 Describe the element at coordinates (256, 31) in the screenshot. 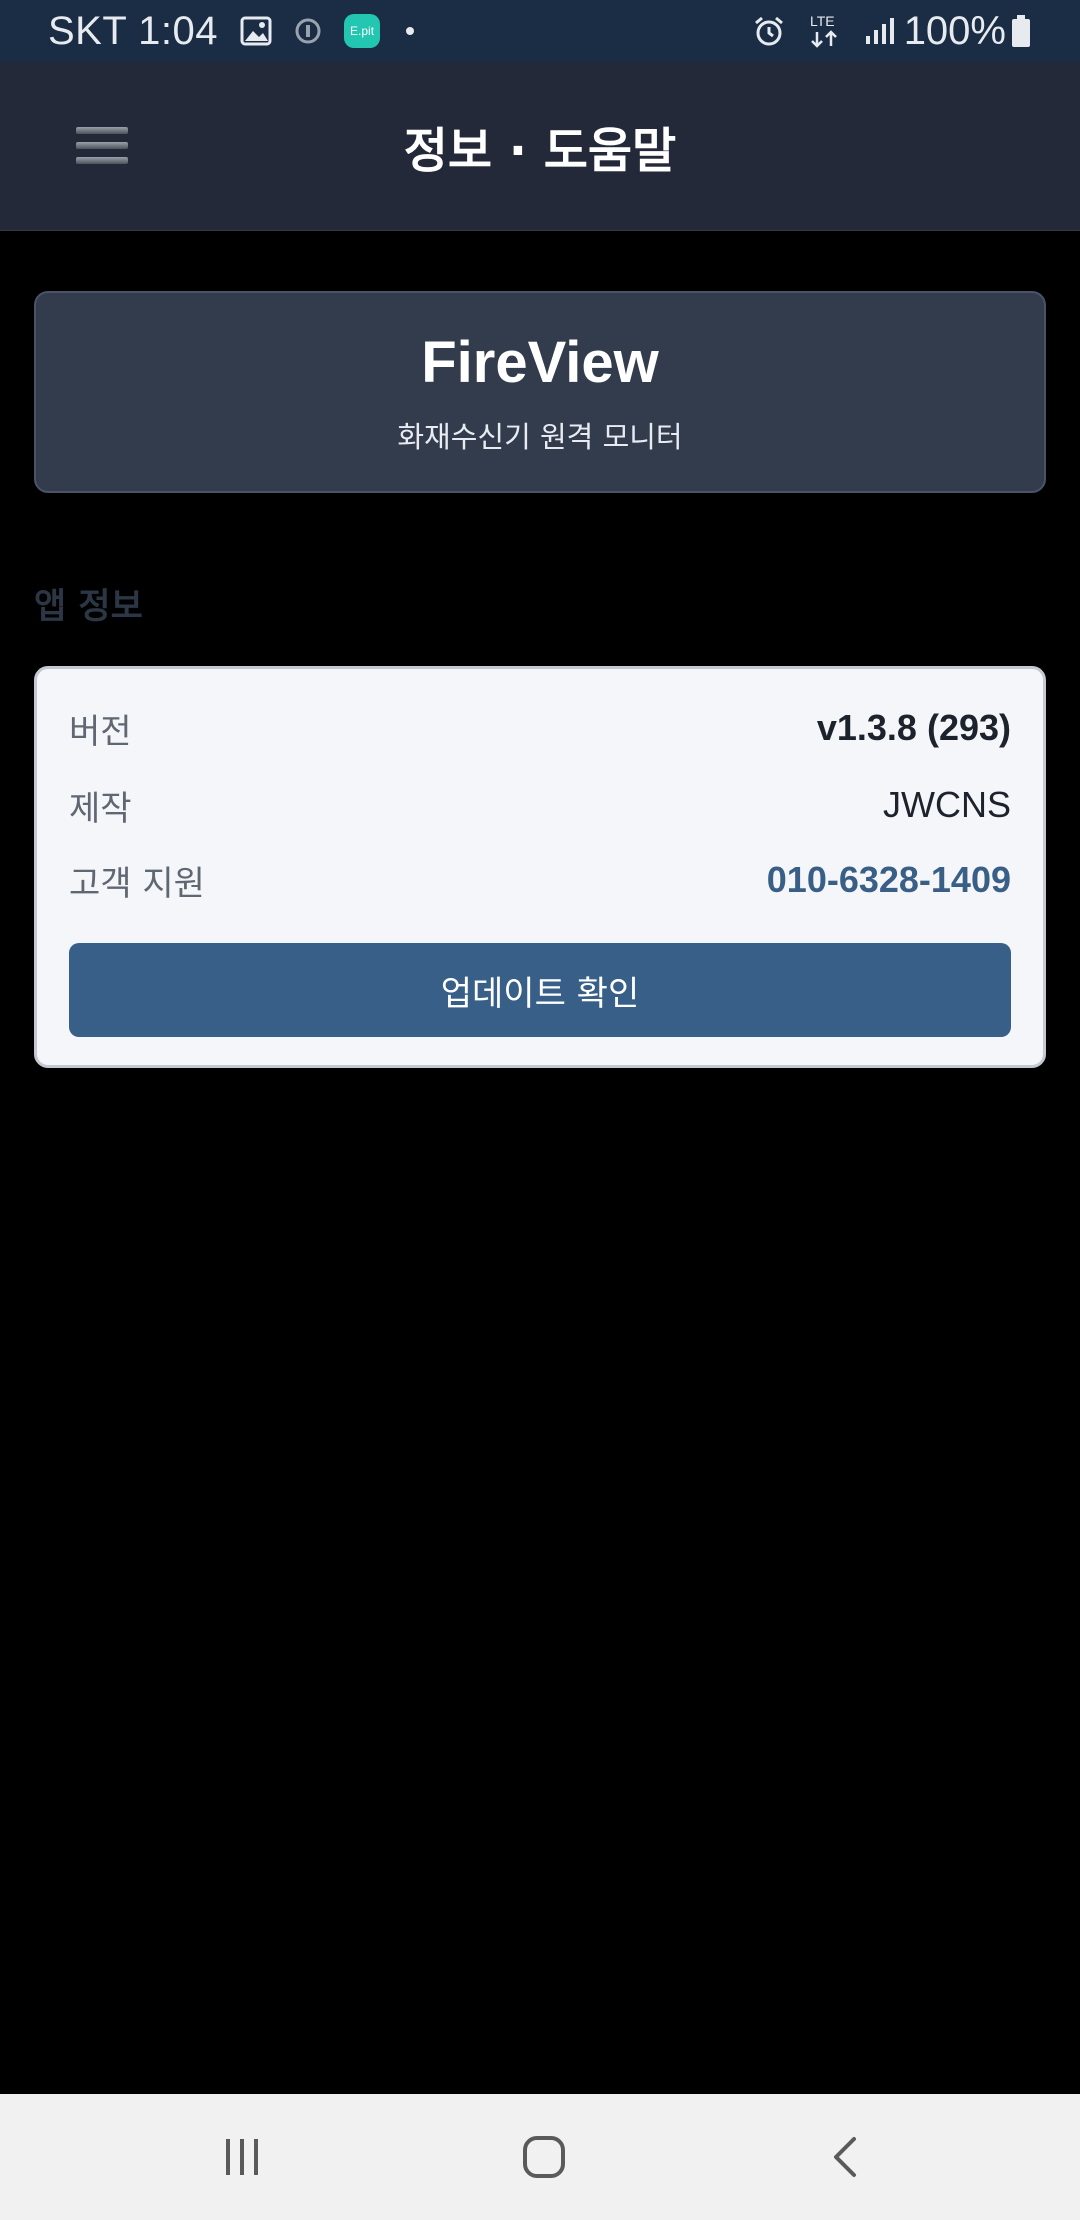

I see `gallery-icon` at that location.